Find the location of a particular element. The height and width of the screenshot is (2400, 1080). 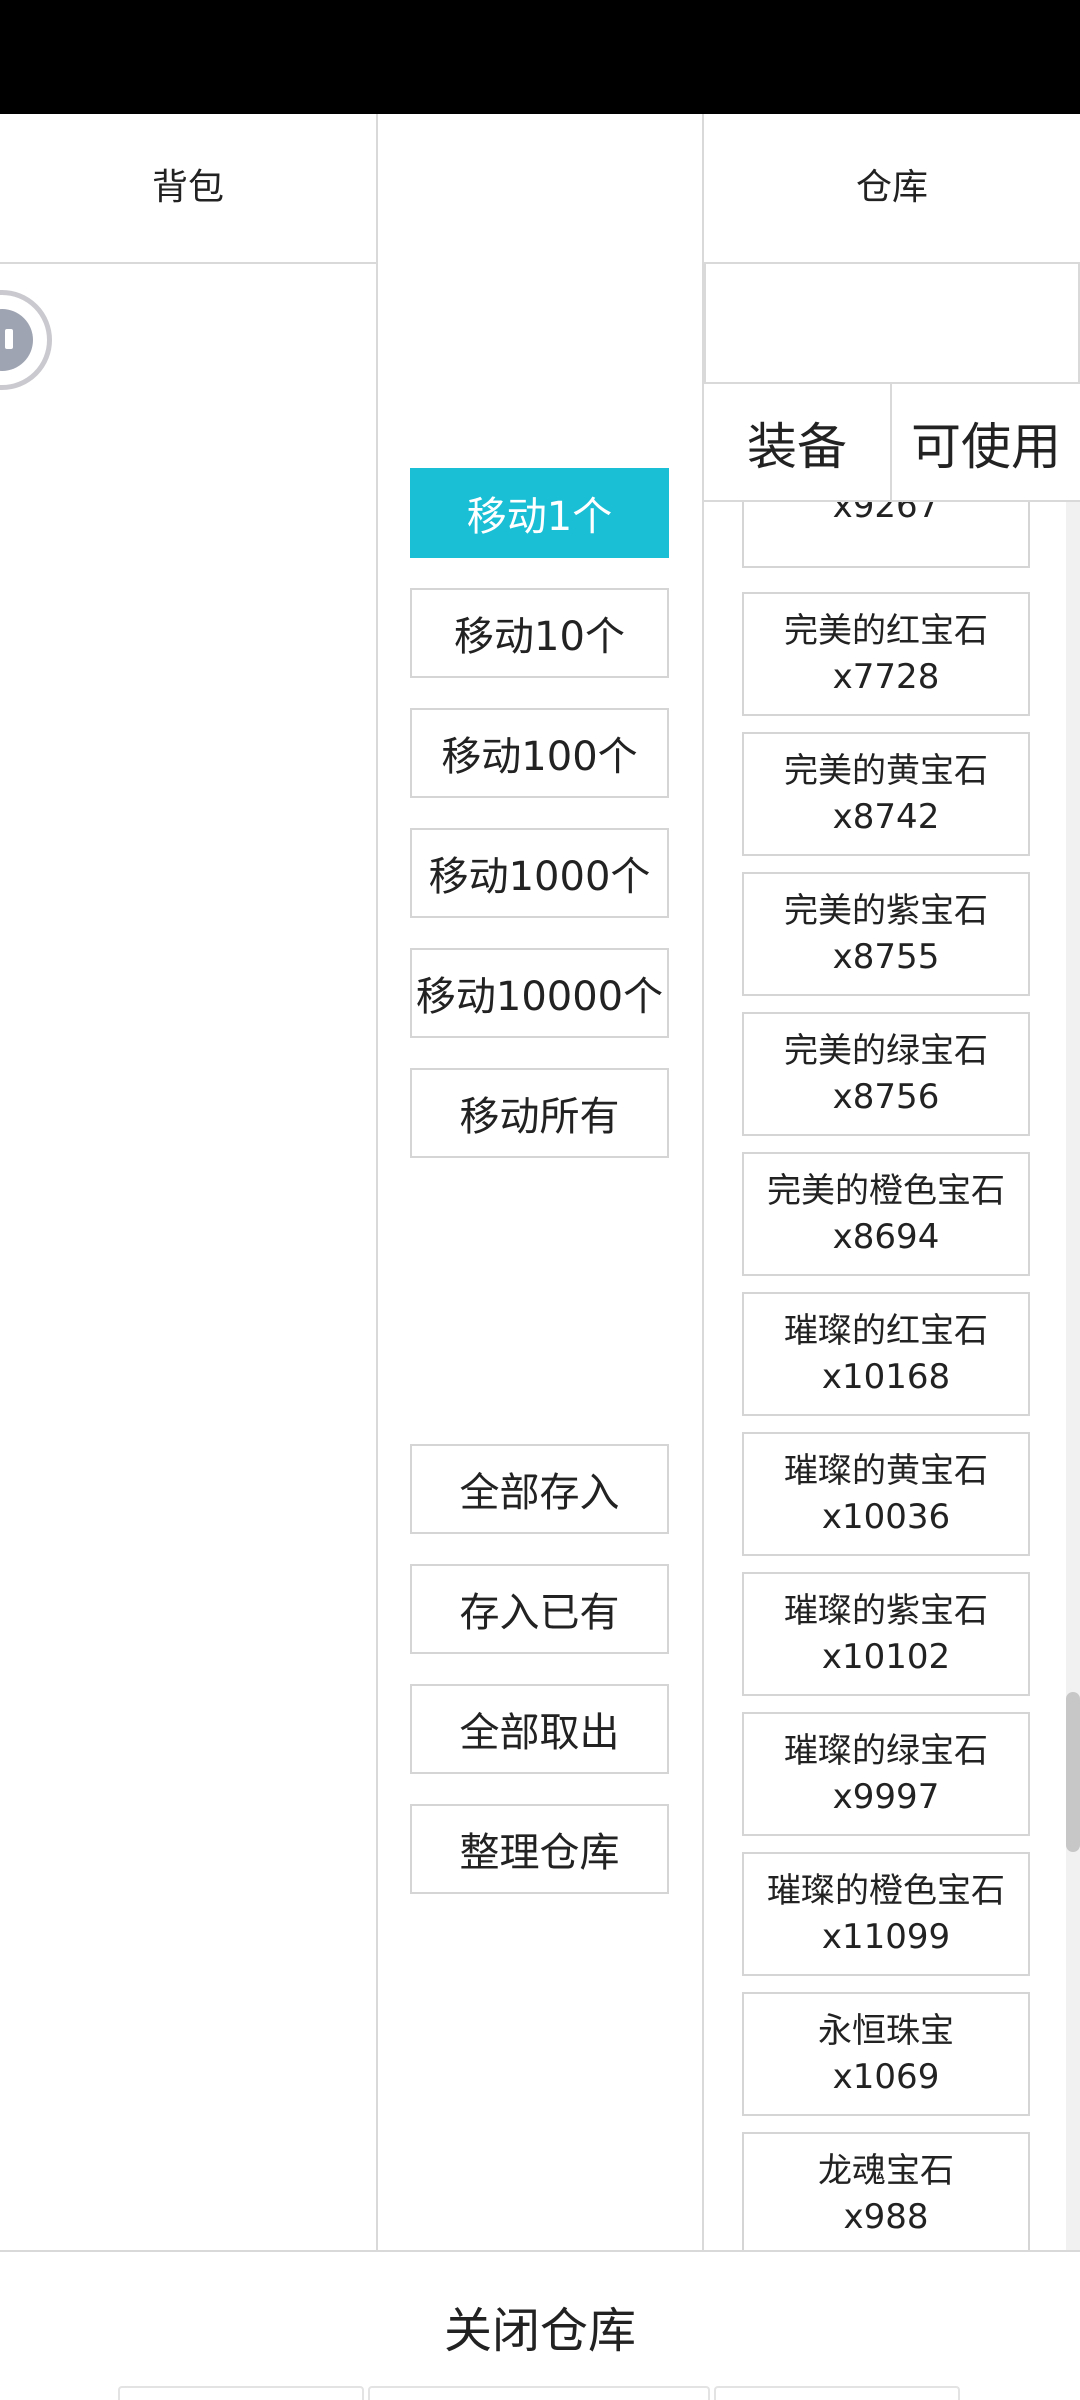

item-card: 完美的紫宝石 x8755 is located at coordinates (886, 934).